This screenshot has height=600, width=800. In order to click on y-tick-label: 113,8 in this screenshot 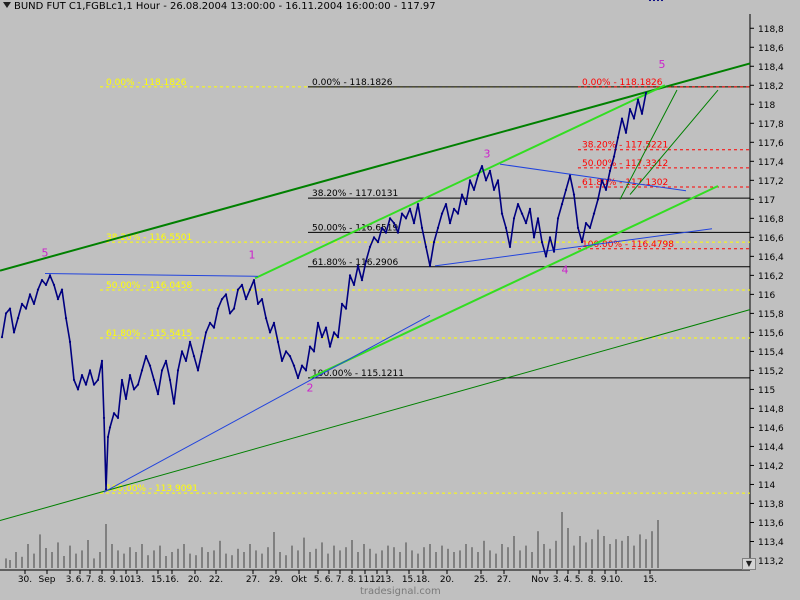, I will do `click(771, 505)`.